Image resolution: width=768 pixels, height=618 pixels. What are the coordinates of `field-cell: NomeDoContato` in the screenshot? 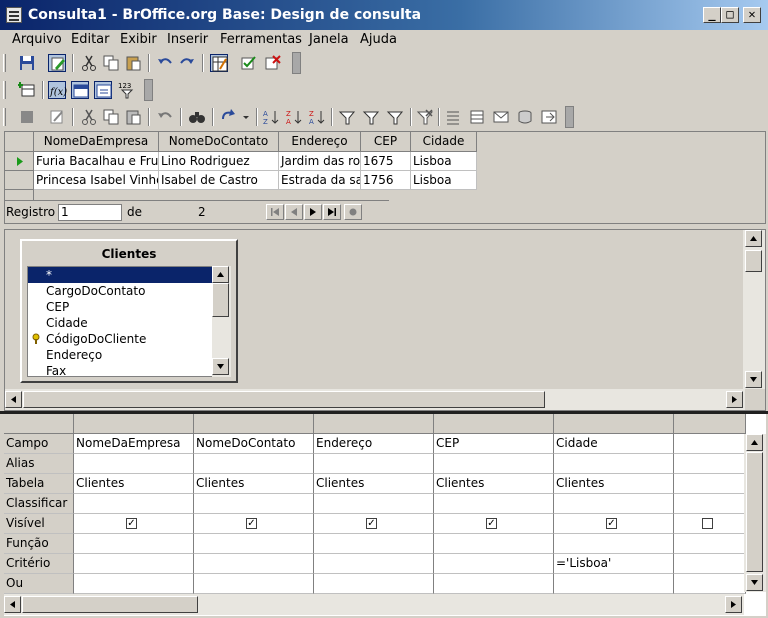 It's located at (254, 444).